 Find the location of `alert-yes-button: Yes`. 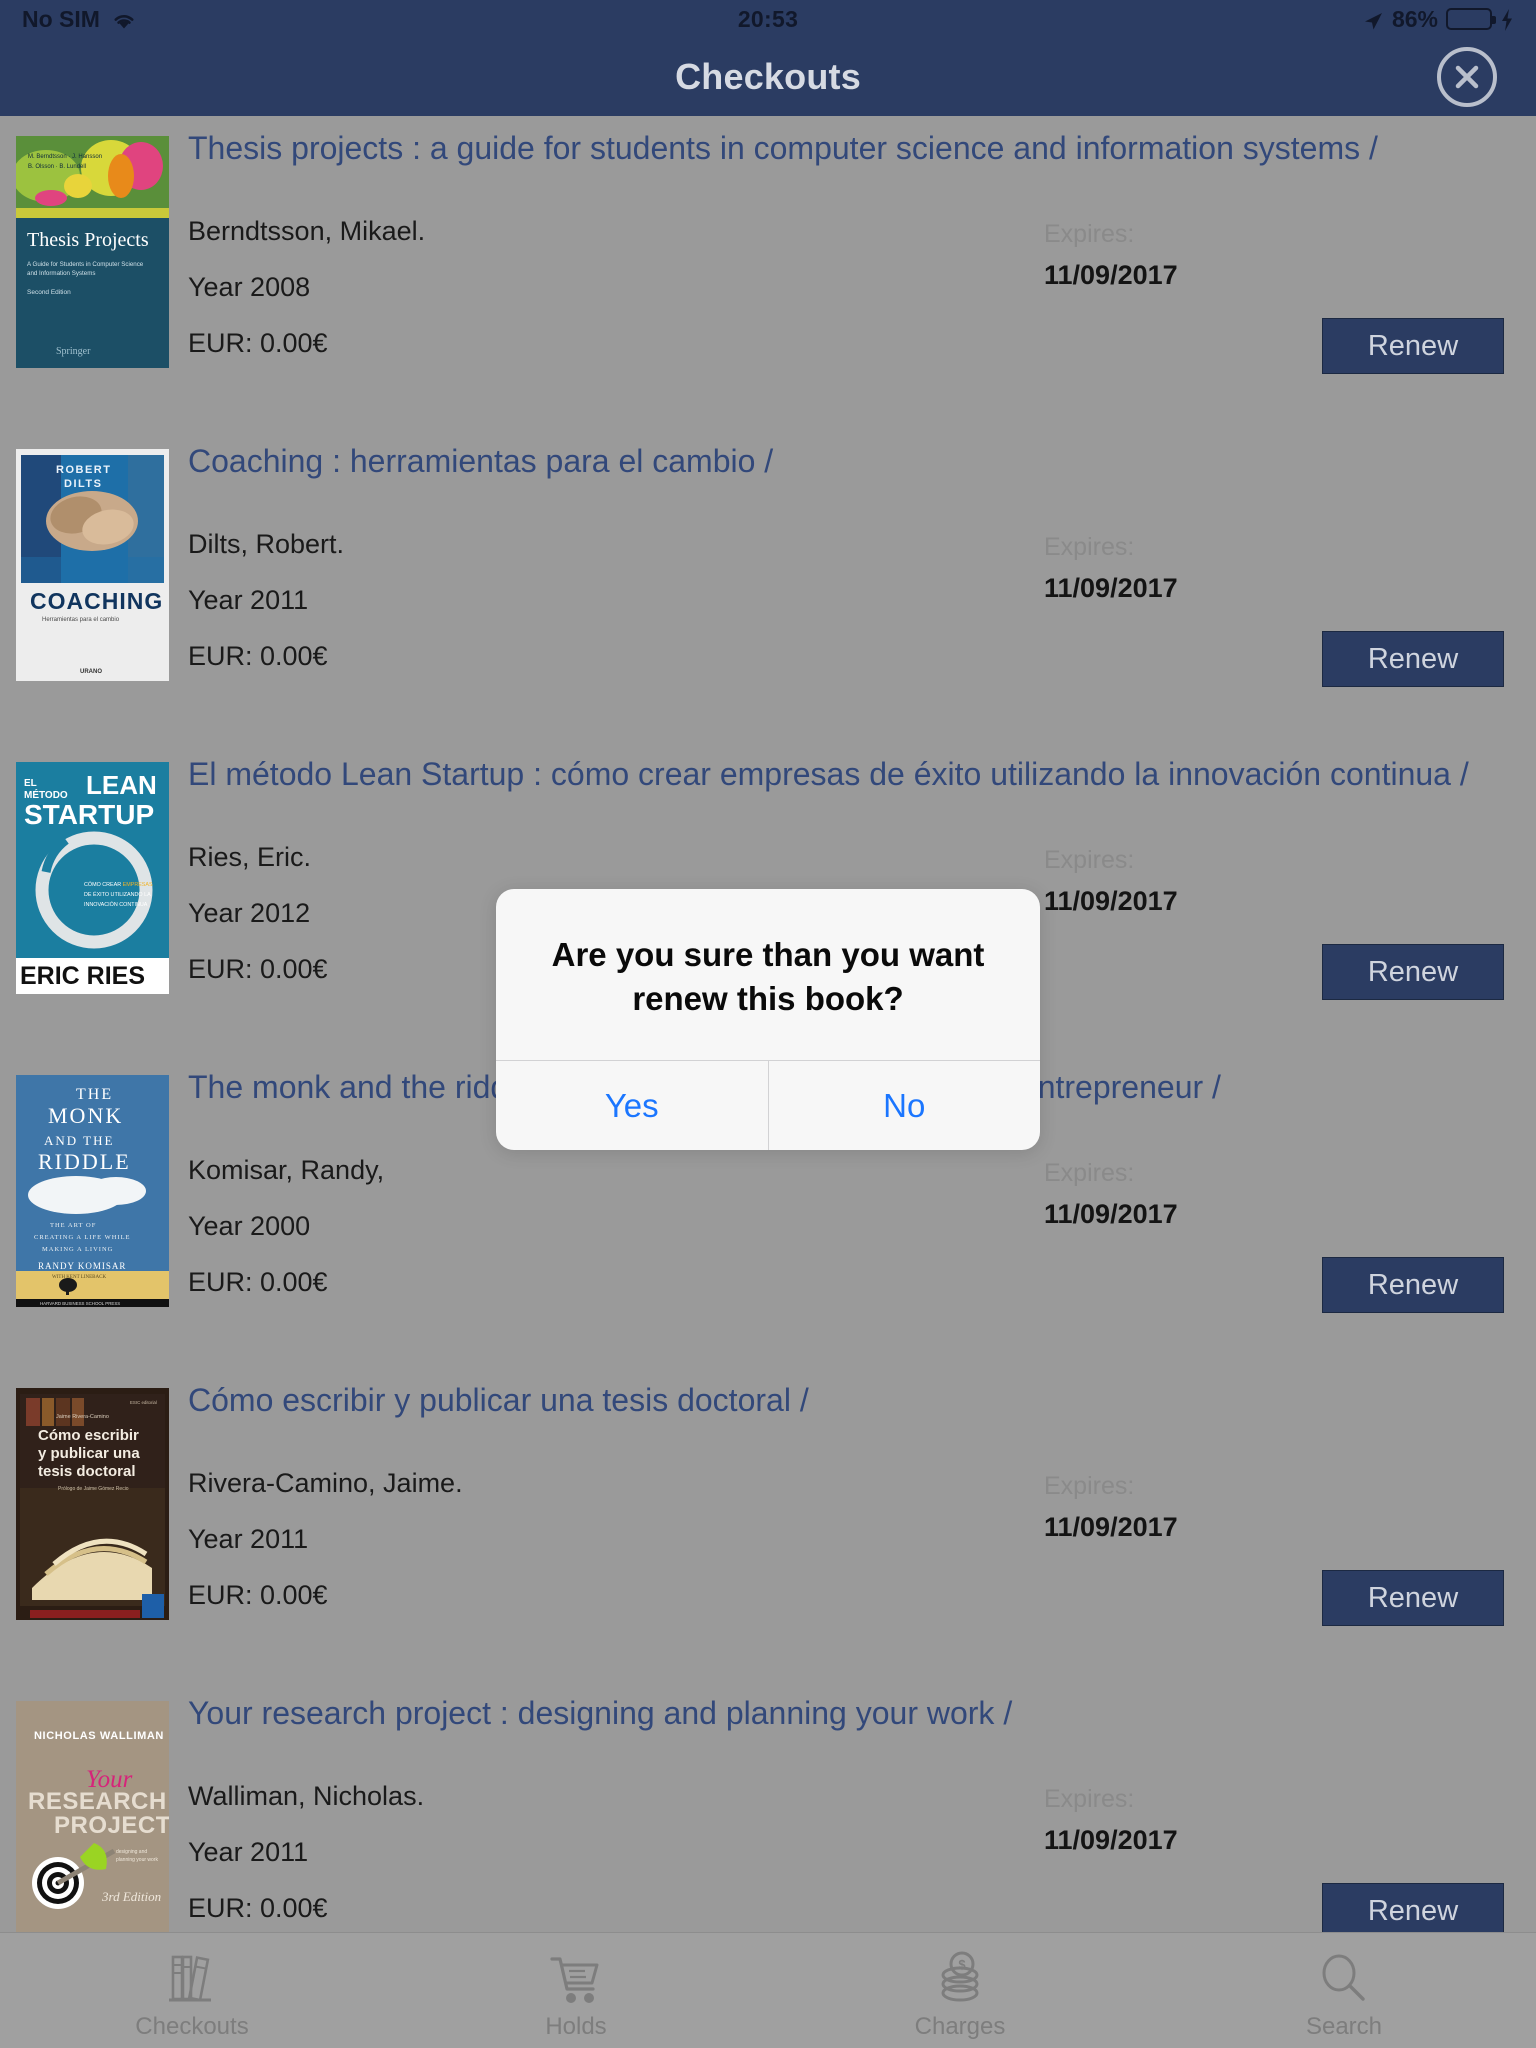

alert-yes-button: Yes is located at coordinates (632, 1105).